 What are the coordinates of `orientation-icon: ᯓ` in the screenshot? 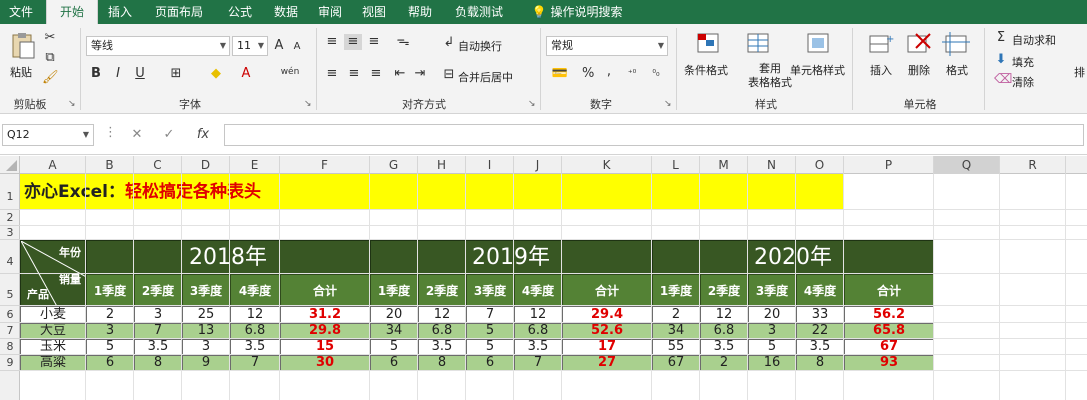 It's located at (403, 42).